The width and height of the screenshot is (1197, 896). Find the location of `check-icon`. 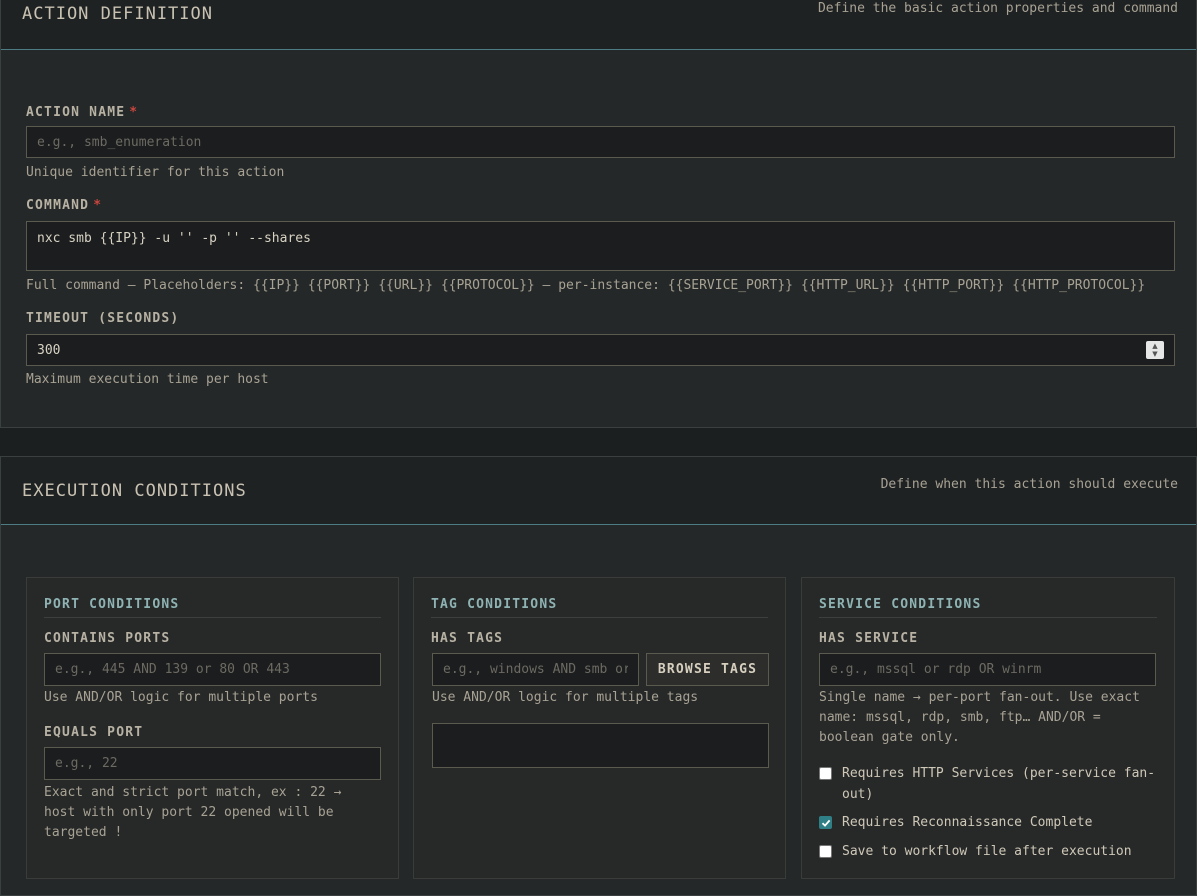

check-icon is located at coordinates (825, 823).